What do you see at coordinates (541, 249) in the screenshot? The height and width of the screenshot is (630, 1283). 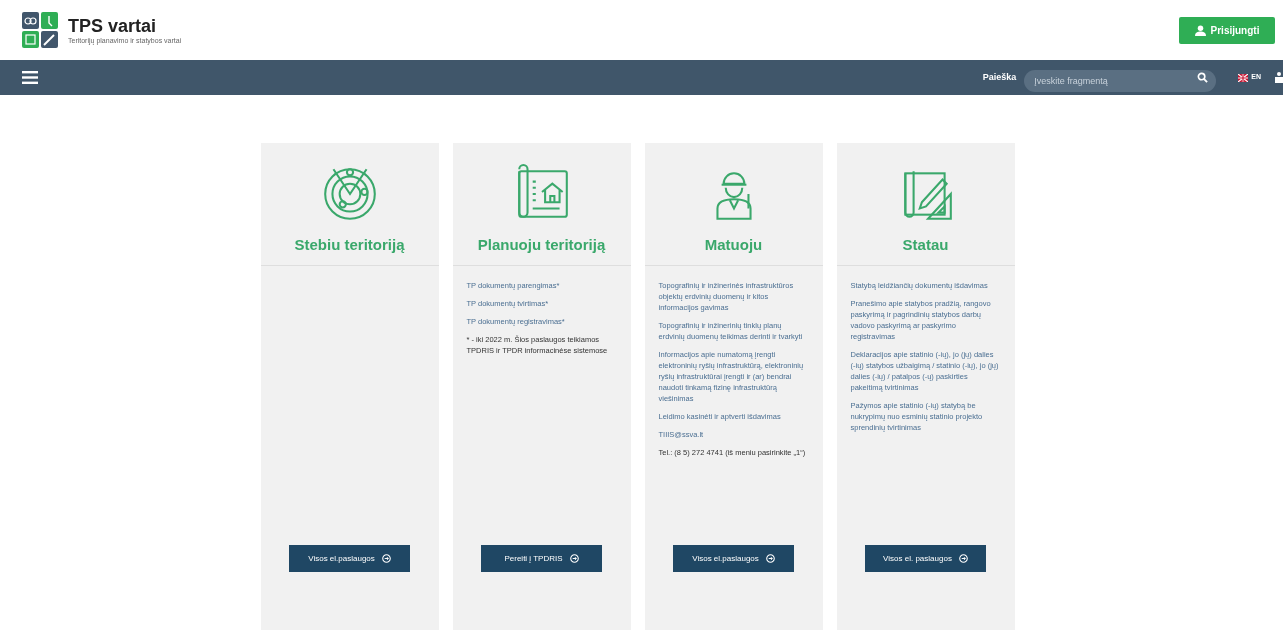 I see `card-title: Planuoju teritoriją` at bounding box center [541, 249].